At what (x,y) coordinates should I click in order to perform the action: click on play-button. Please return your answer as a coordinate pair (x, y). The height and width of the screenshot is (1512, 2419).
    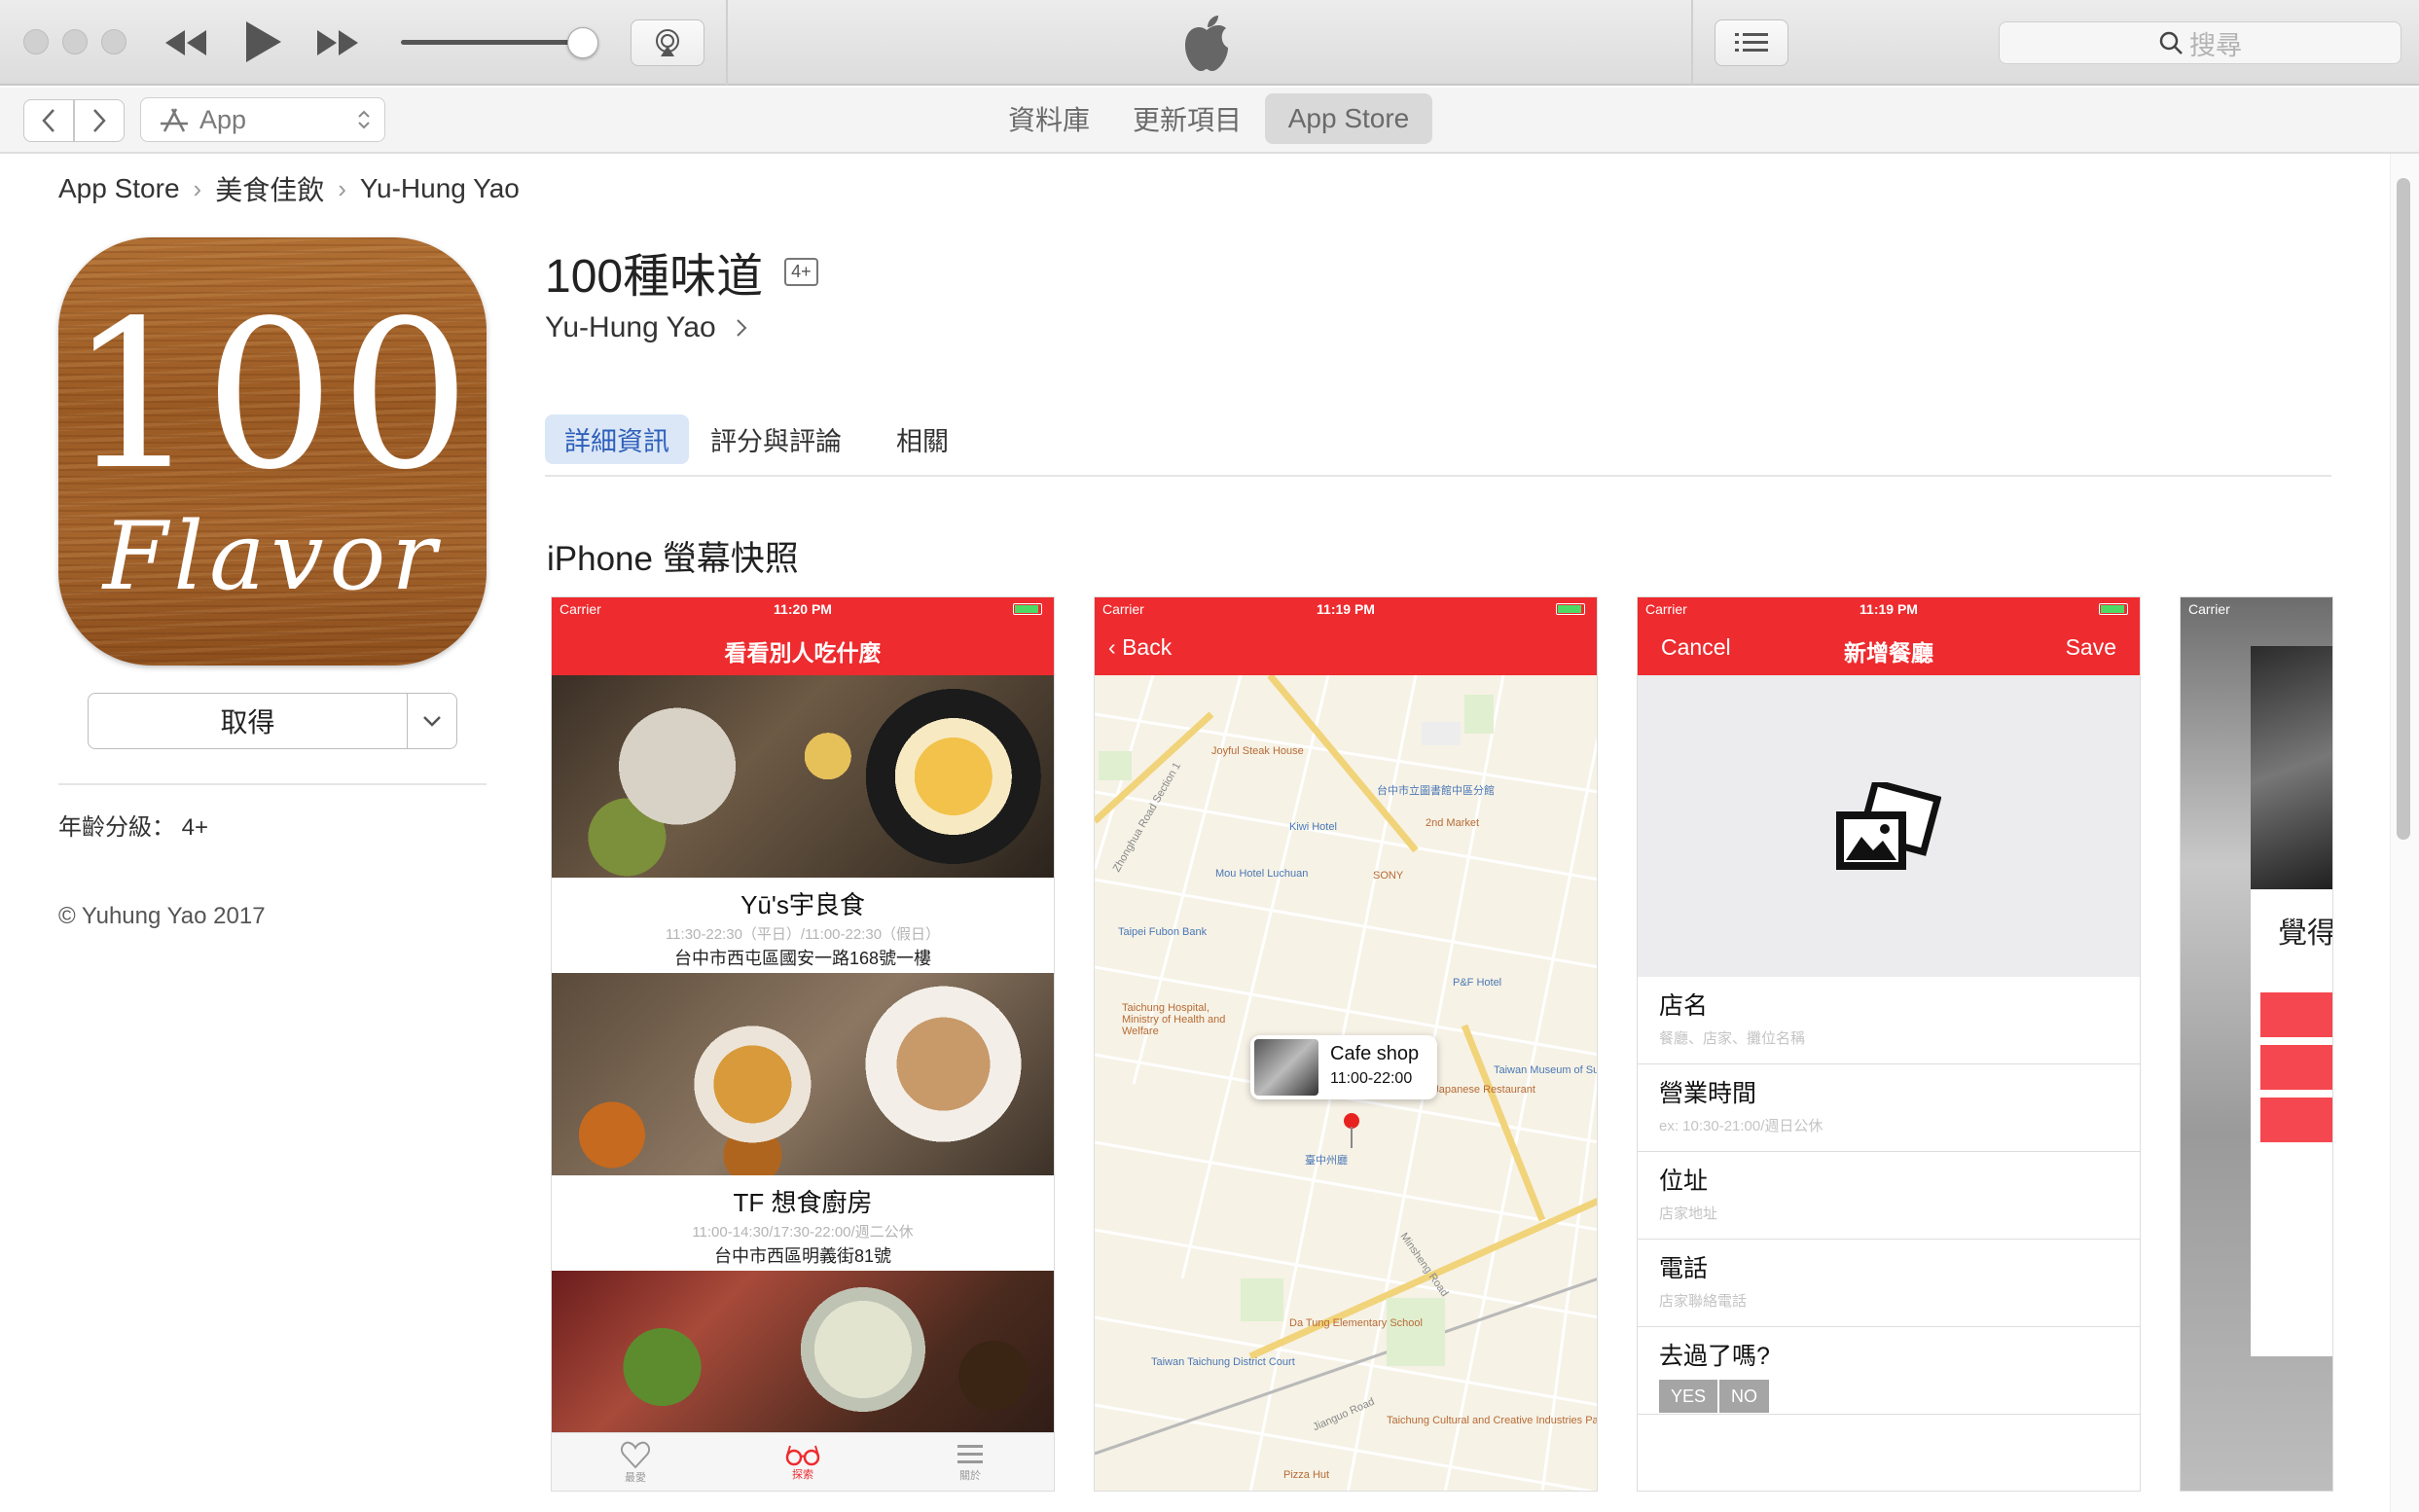
    Looking at the image, I should click on (263, 42).